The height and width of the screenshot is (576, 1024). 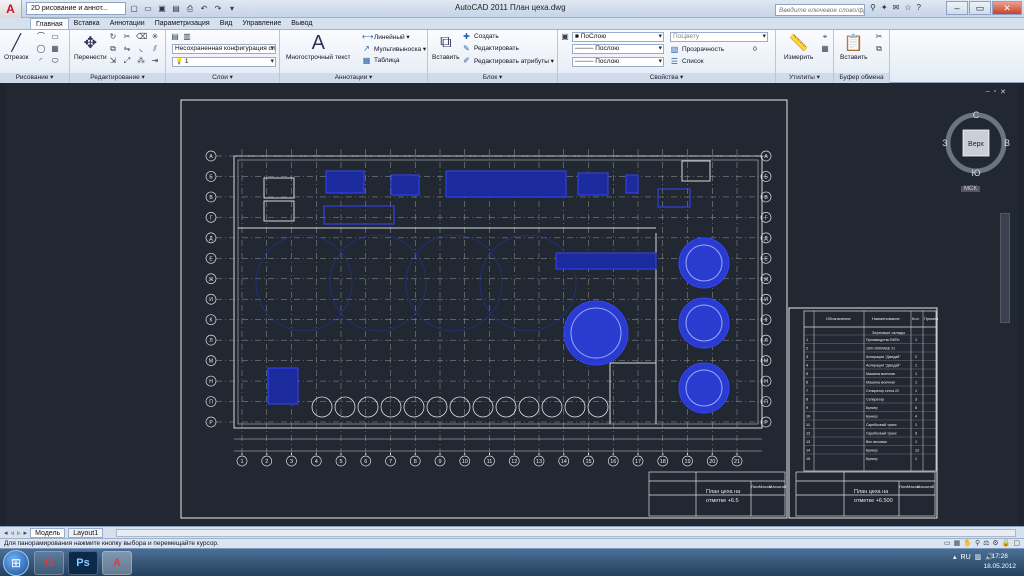 What do you see at coordinates (955, 557) in the screenshot?
I see `tray-expand-icon: ▴` at bounding box center [955, 557].